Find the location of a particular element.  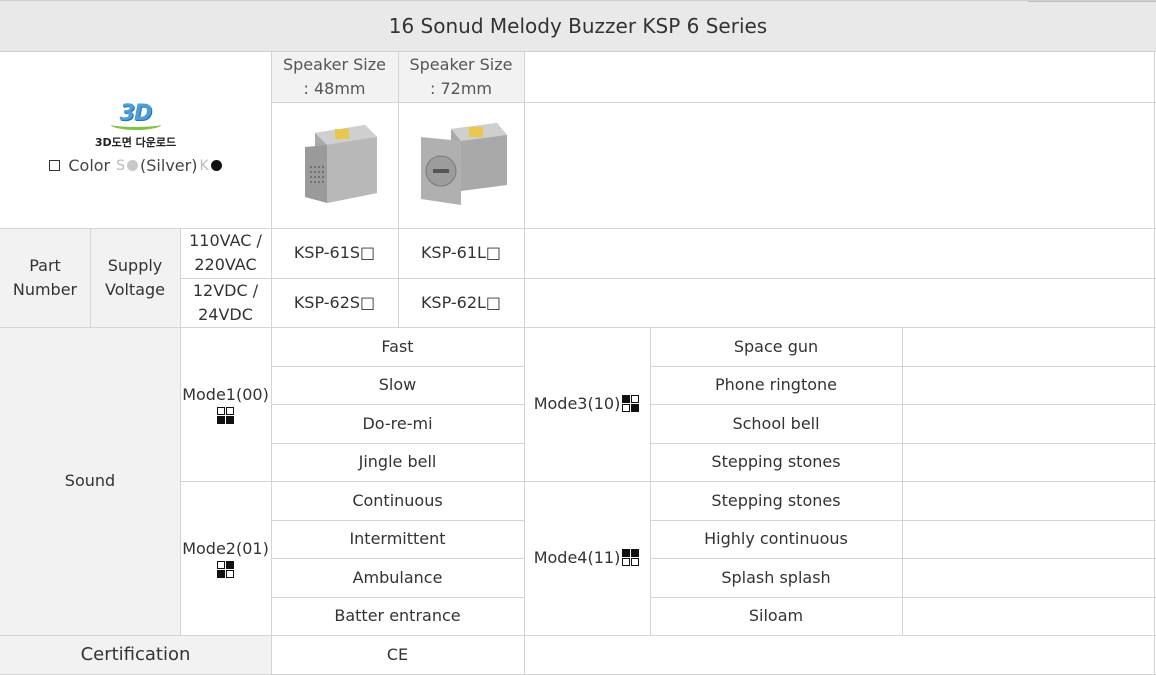

voltage-dc: 12VDC / 24VDC is located at coordinates (225, 302).